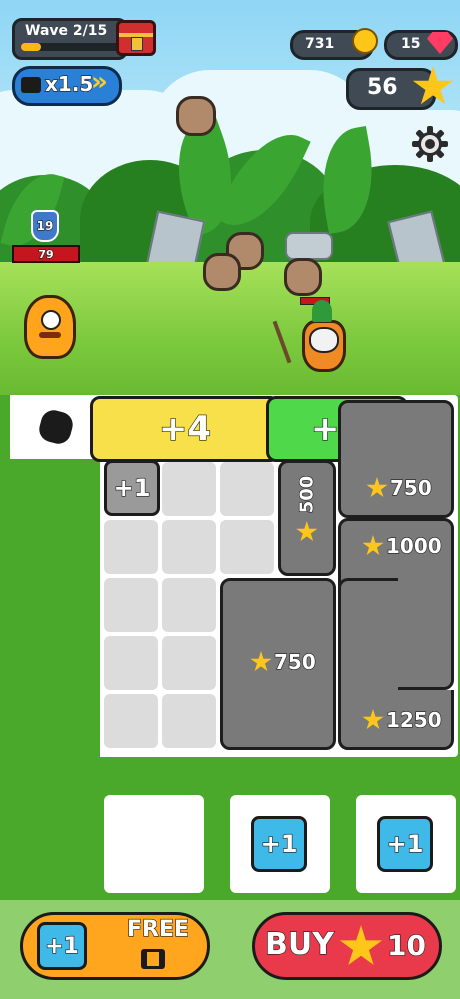 The width and height of the screenshot is (460, 999). I want to click on free-label: FREE, so click(158, 929).